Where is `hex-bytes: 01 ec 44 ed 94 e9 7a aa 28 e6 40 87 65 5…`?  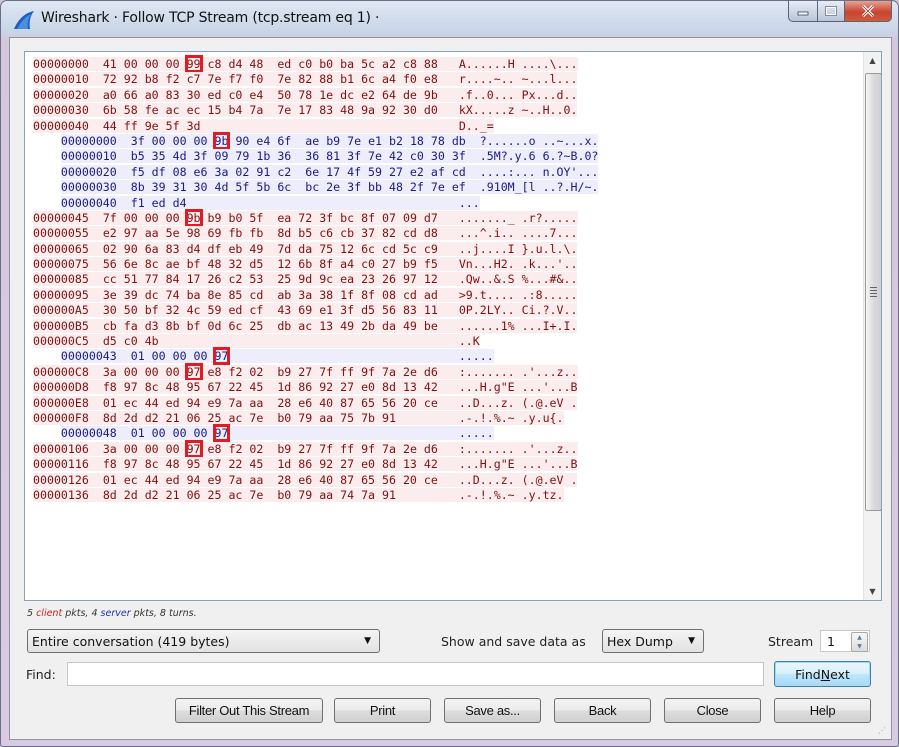
hex-bytes: 01 ec 44 ed 94 e9 7a aa 28 e6 40 87 65 5… is located at coordinates (270, 402).